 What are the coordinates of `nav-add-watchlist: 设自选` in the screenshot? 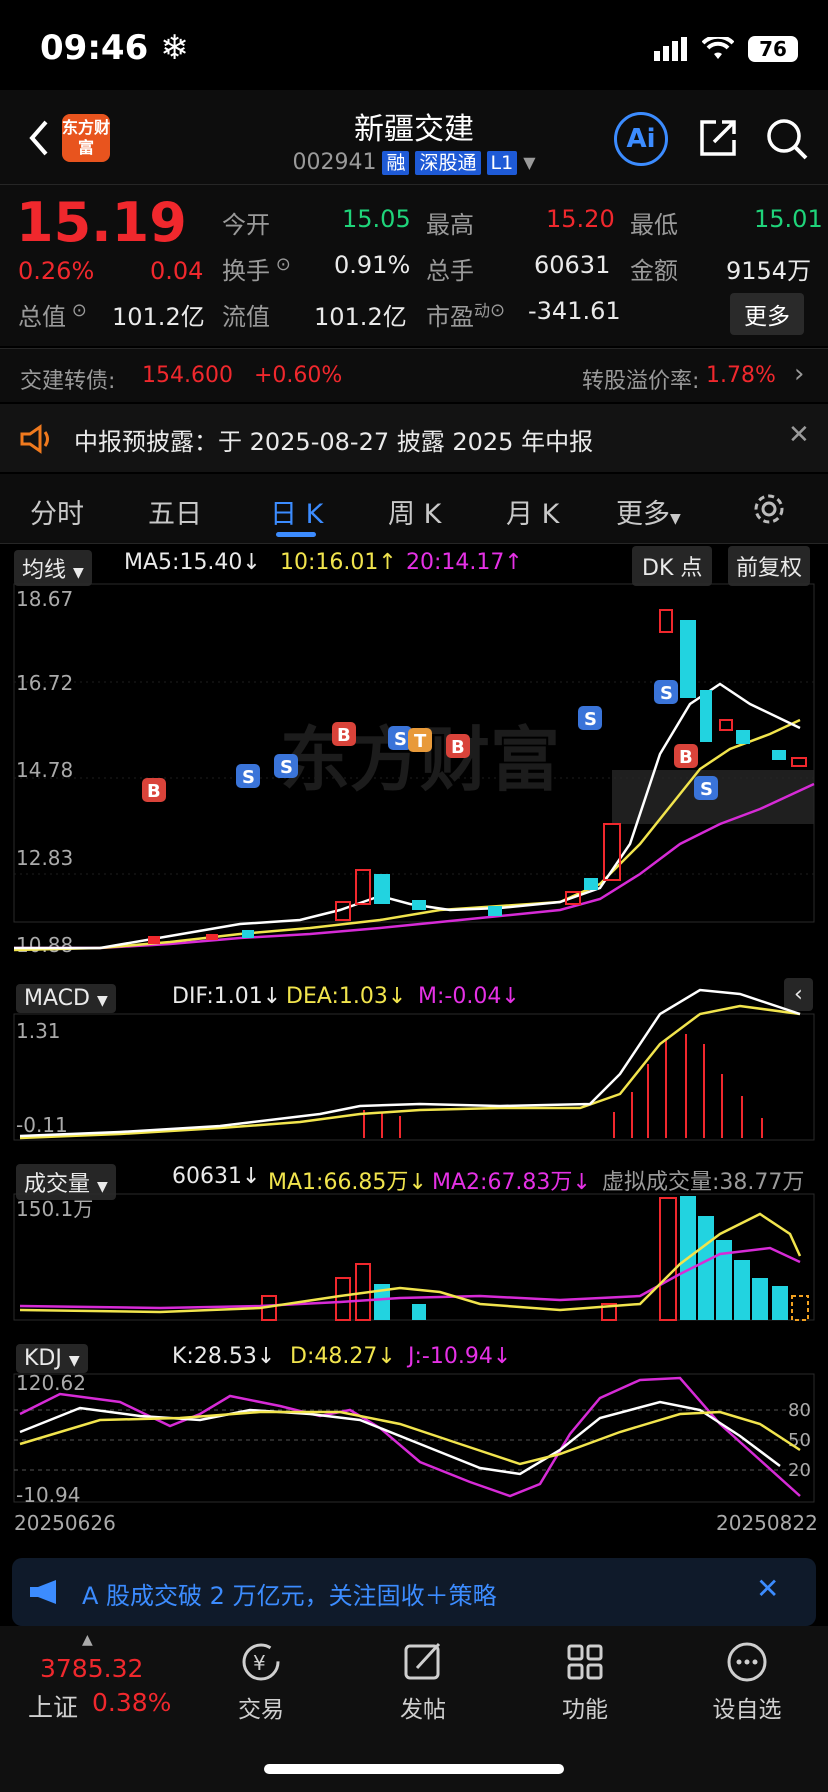 It's located at (747, 1675).